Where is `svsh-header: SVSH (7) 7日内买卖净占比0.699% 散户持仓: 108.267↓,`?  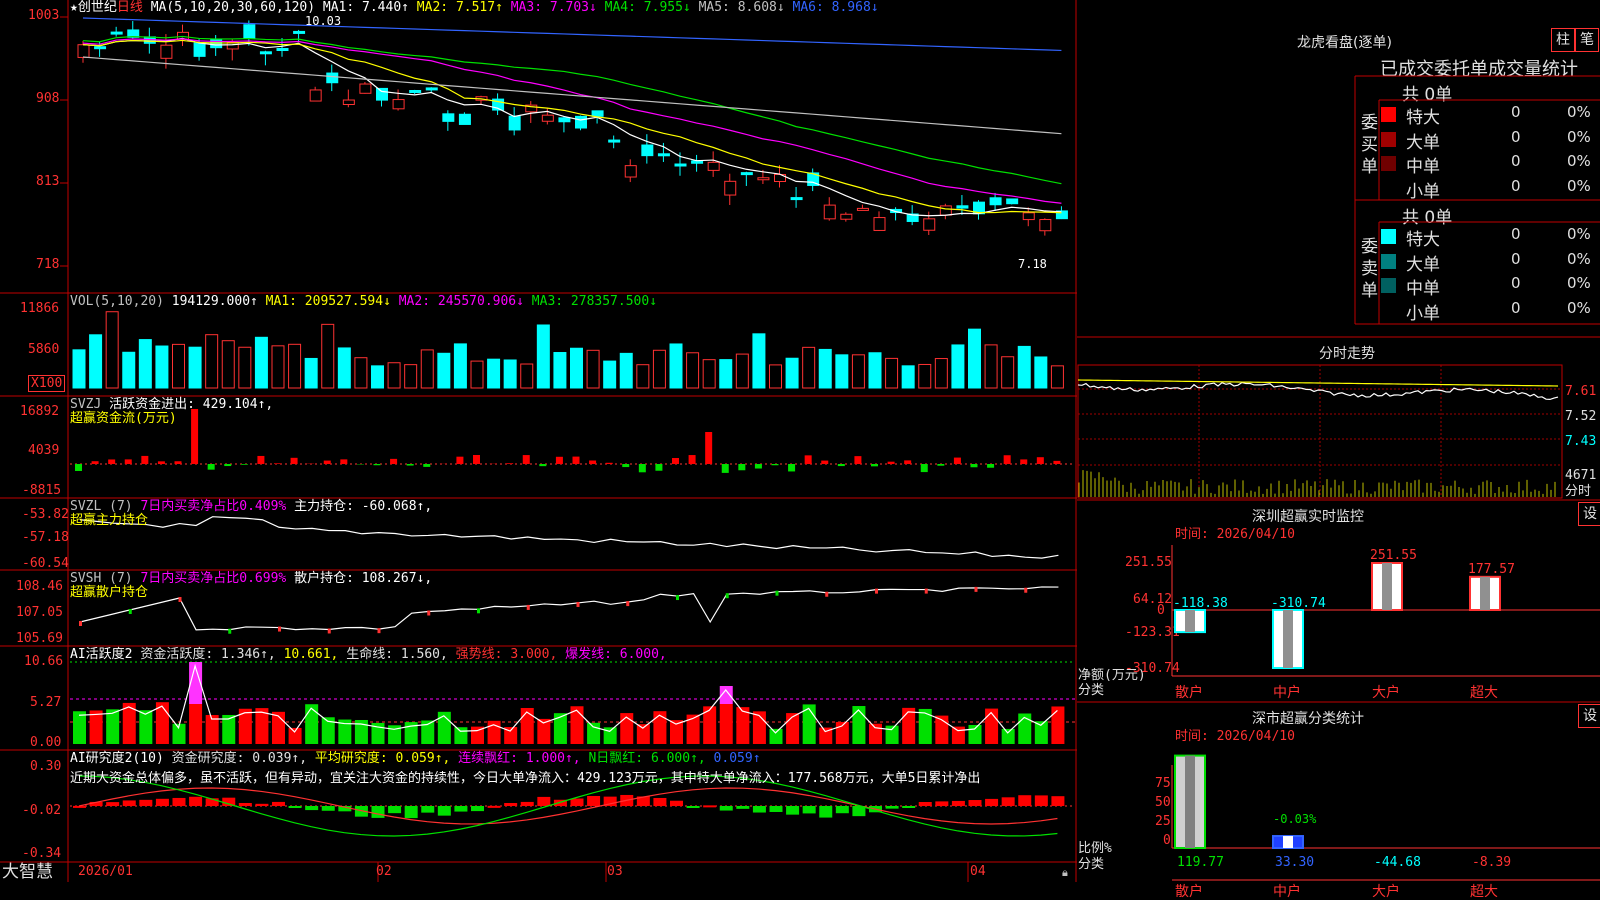
svsh-header: SVSH (7) 7日内买卖净占比0.699% 散户持仓: 108.267↓, is located at coordinates (251, 578).